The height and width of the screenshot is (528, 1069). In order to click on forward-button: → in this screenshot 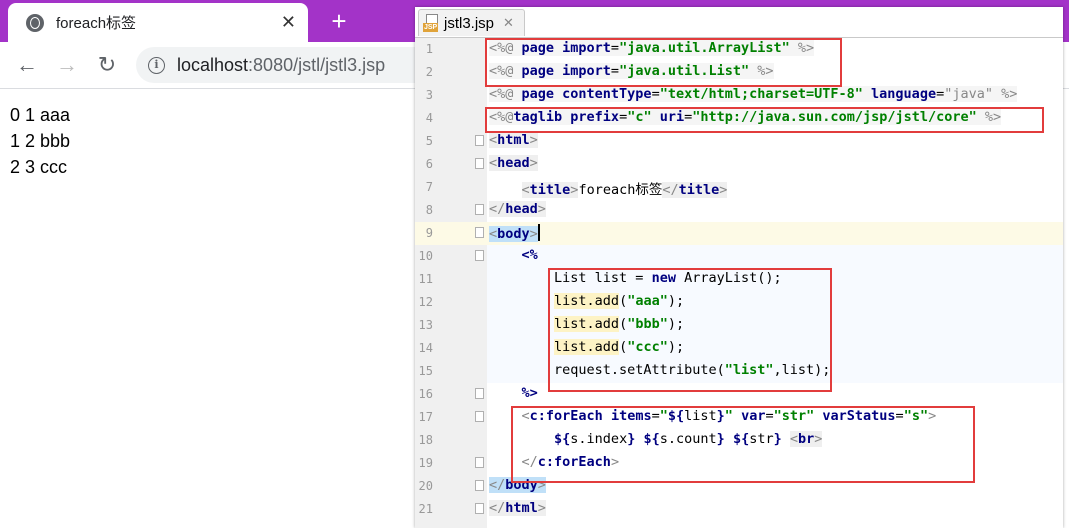, I will do `click(67, 65)`.